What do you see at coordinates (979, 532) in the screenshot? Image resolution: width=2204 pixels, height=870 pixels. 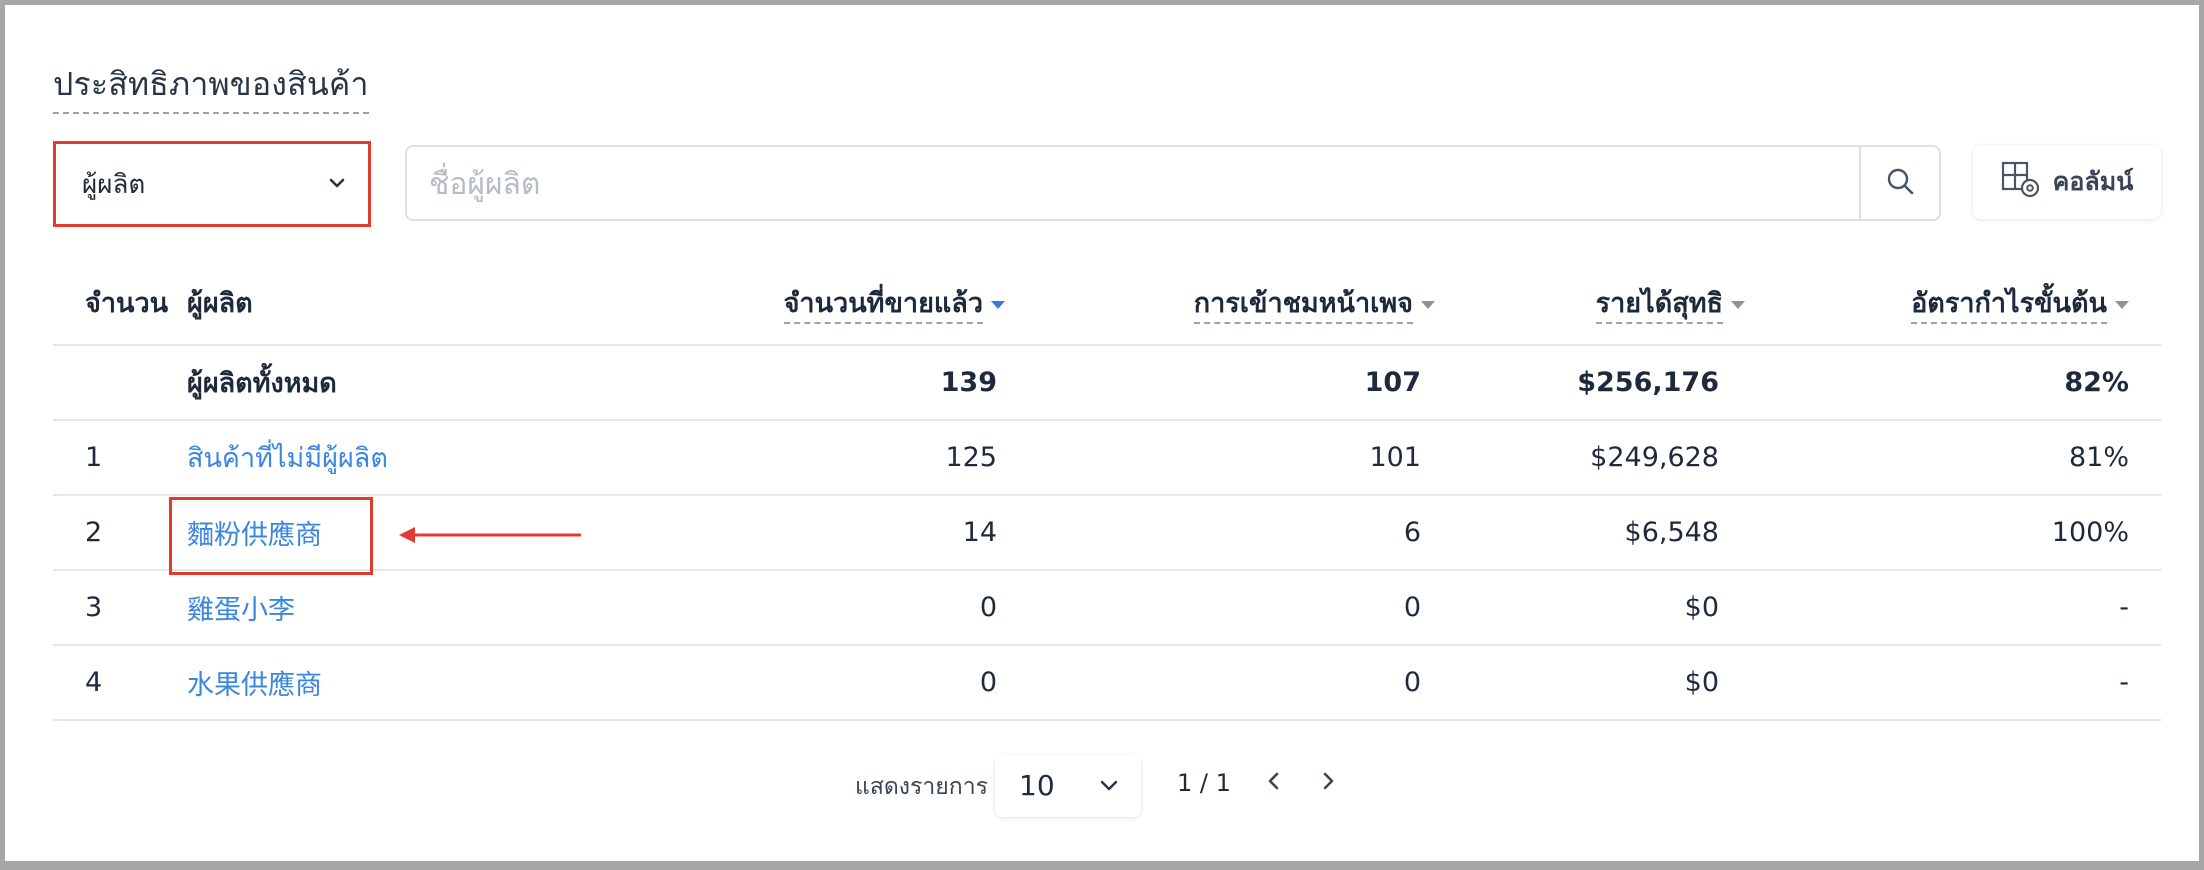 I see `units-sold-cell: 14` at bounding box center [979, 532].